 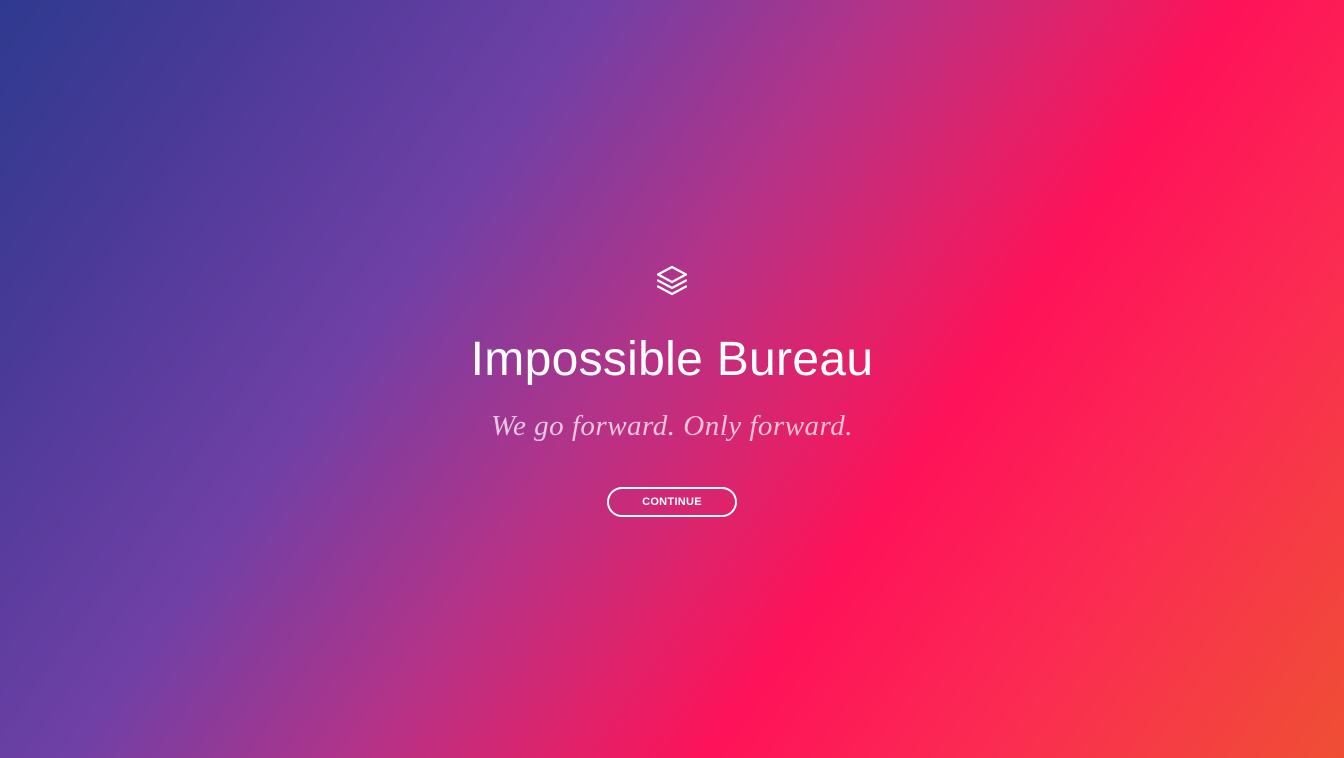 What do you see at coordinates (672, 359) in the screenshot?
I see `page-title: Impossible Bureau` at bounding box center [672, 359].